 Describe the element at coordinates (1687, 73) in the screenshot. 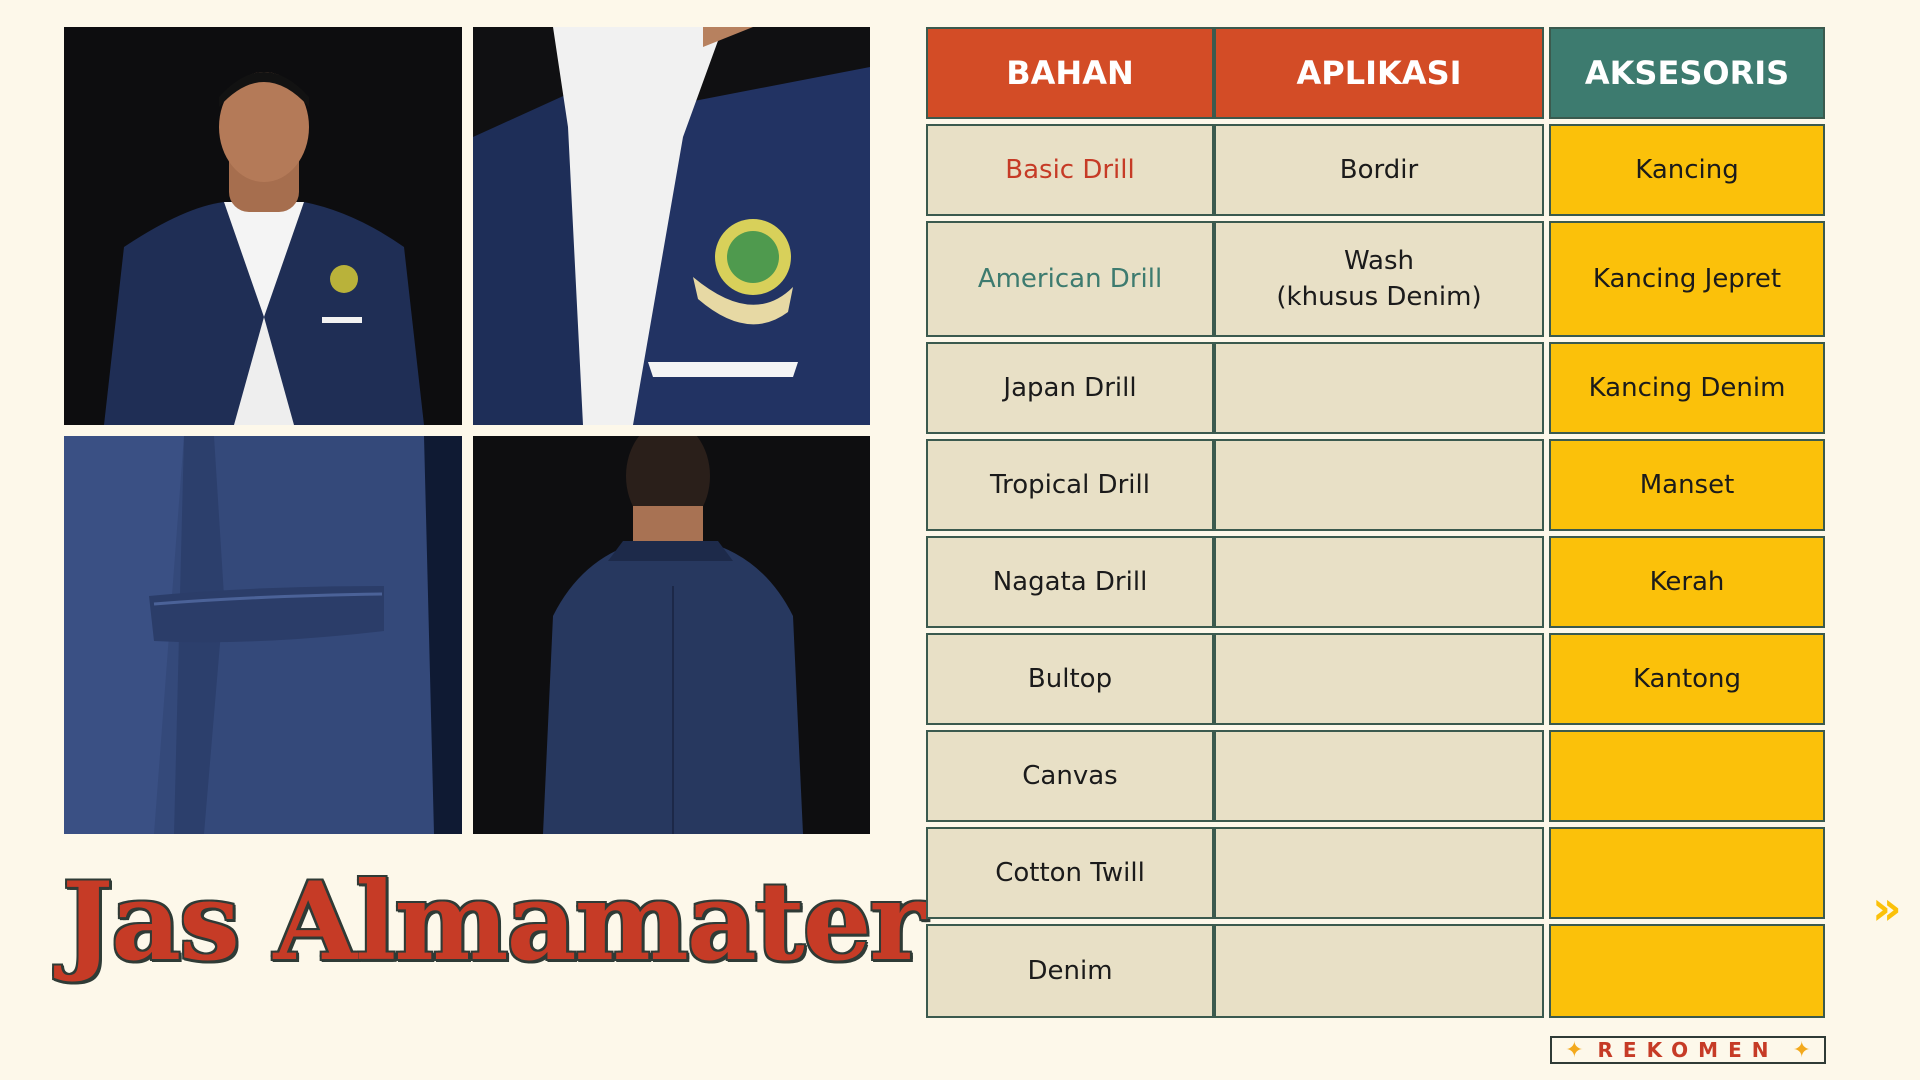

I see `header-aksesoris: AKSESORIS` at that location.